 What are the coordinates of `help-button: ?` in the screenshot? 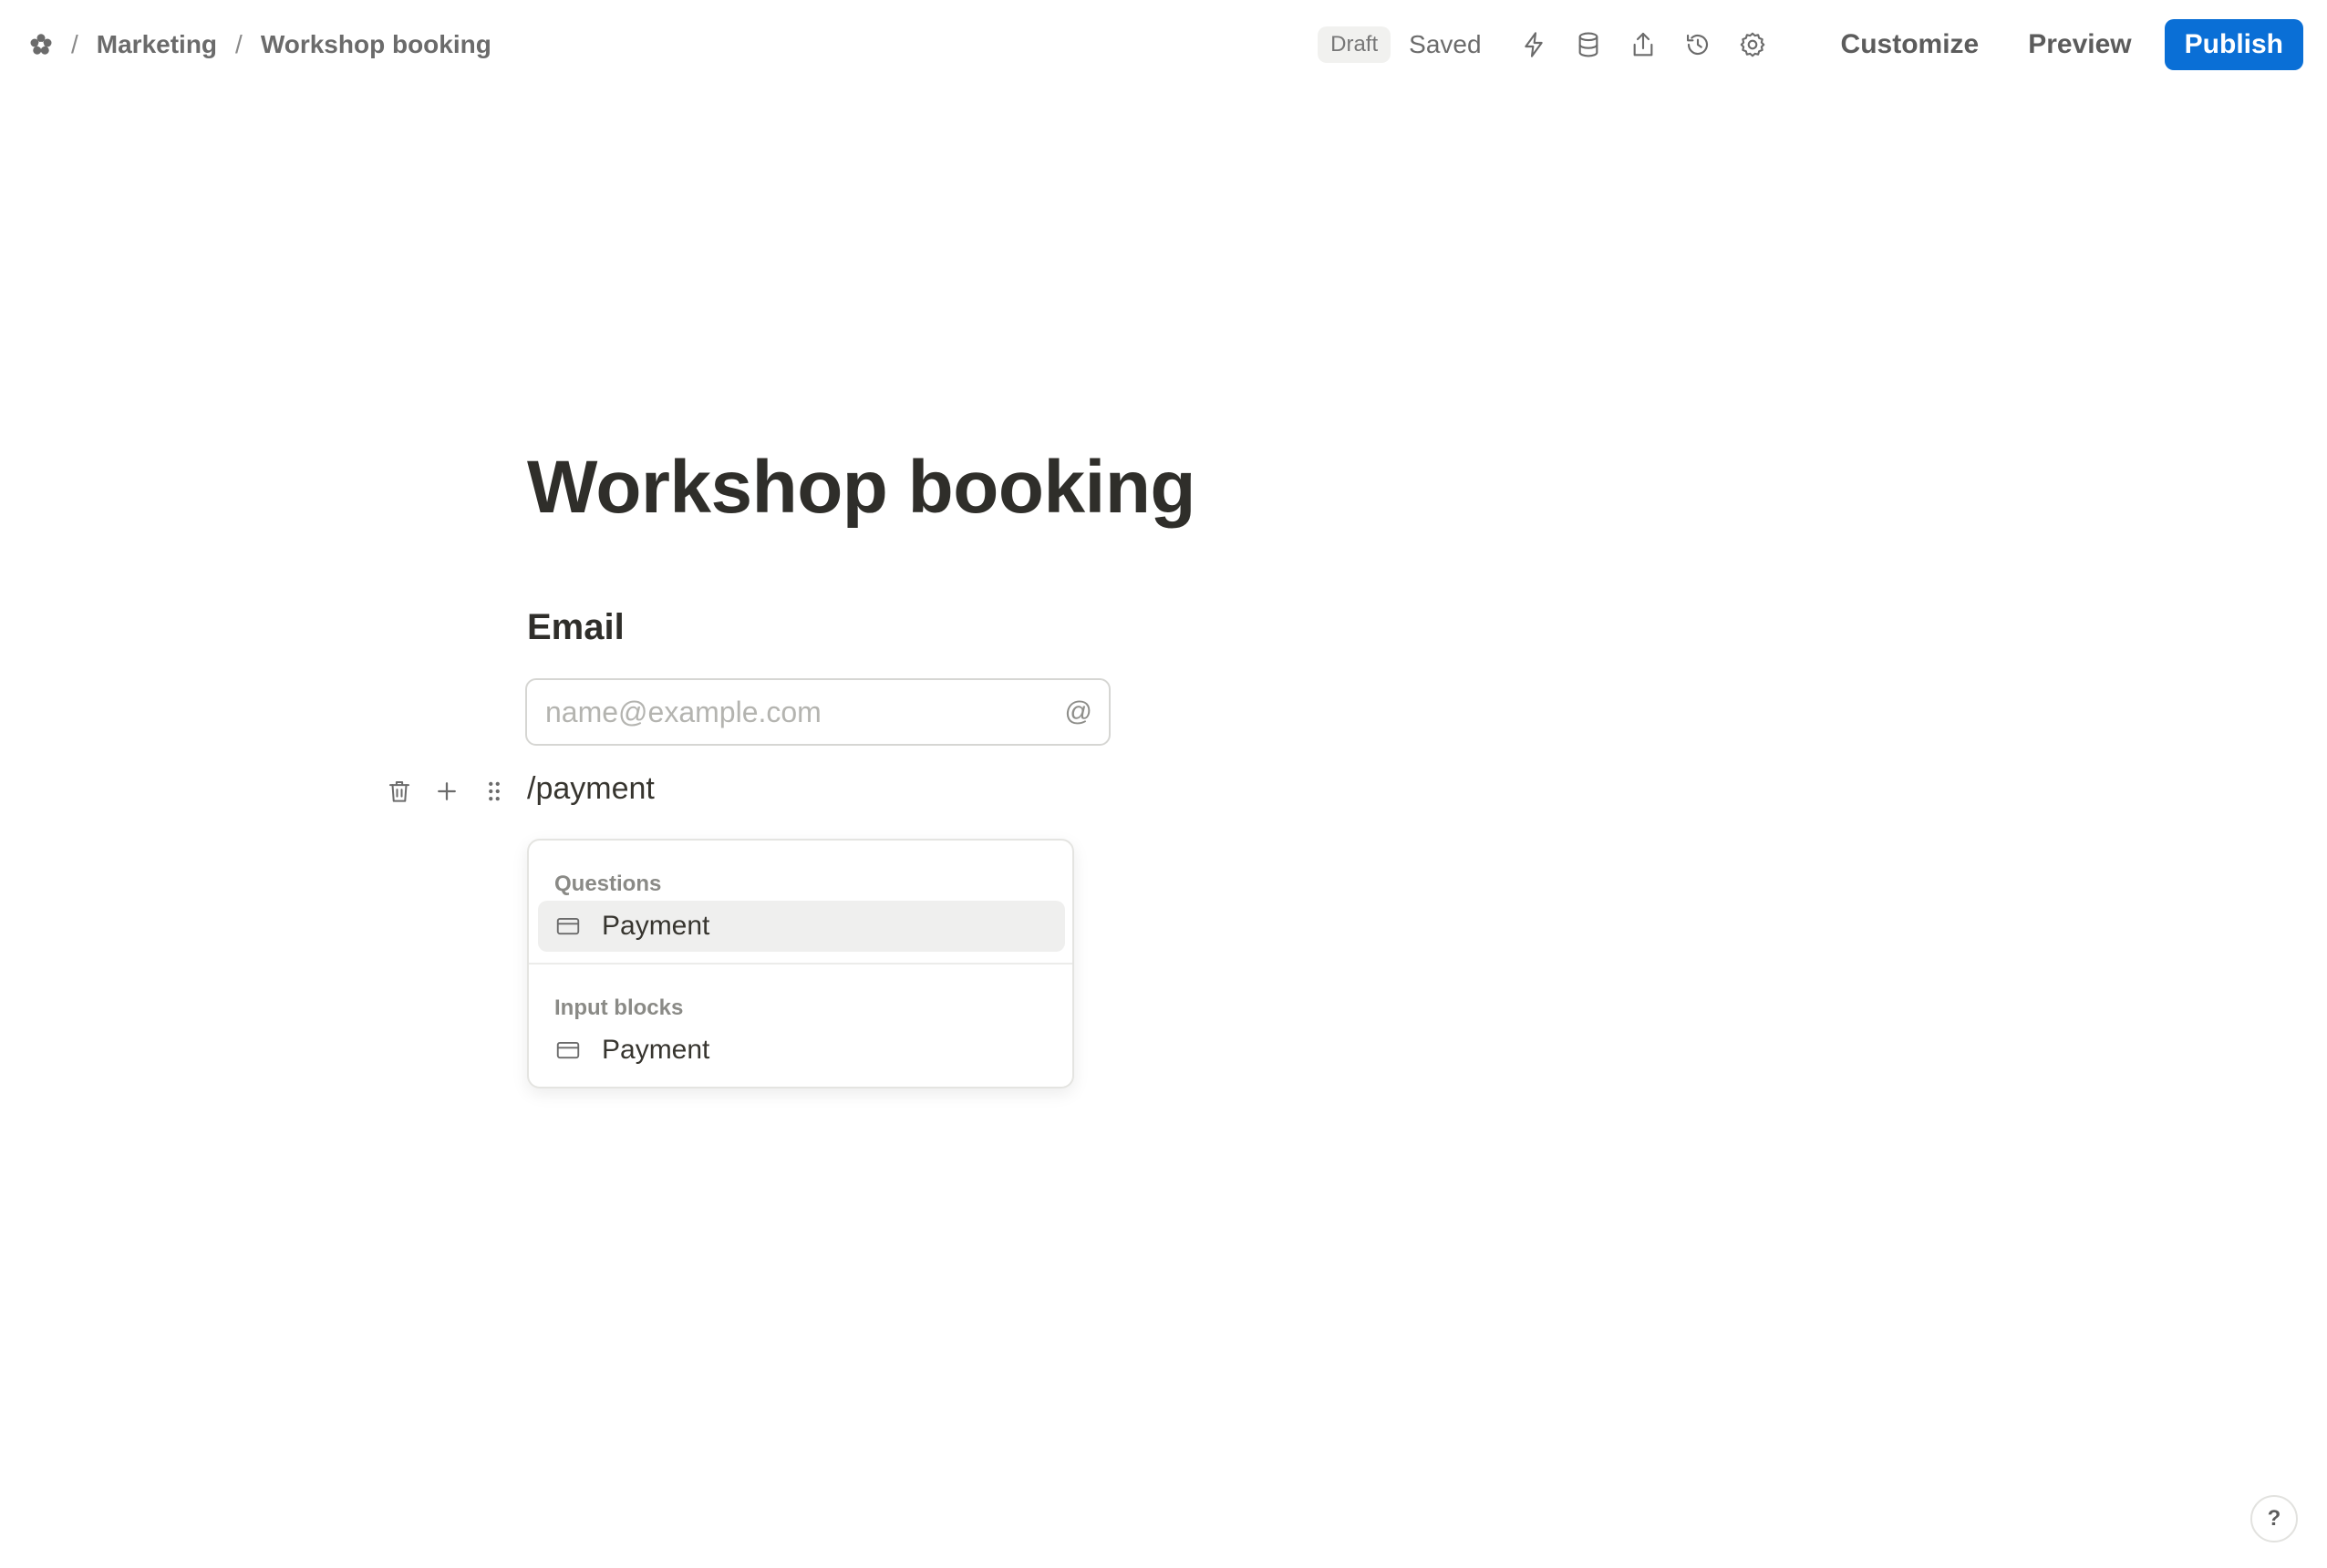 It's located at (2274, 1518).